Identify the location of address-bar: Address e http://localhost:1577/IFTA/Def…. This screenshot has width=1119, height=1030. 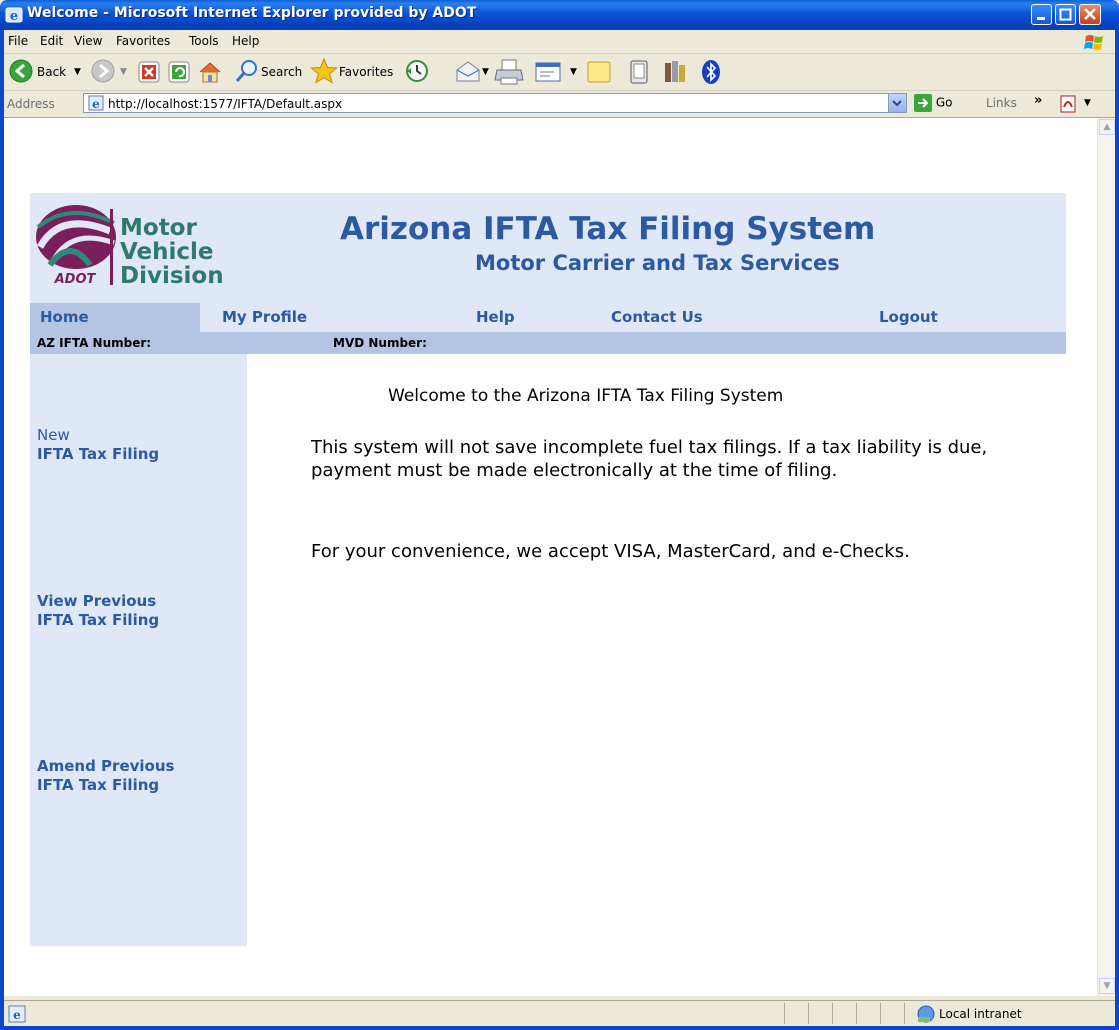
(559, 104).